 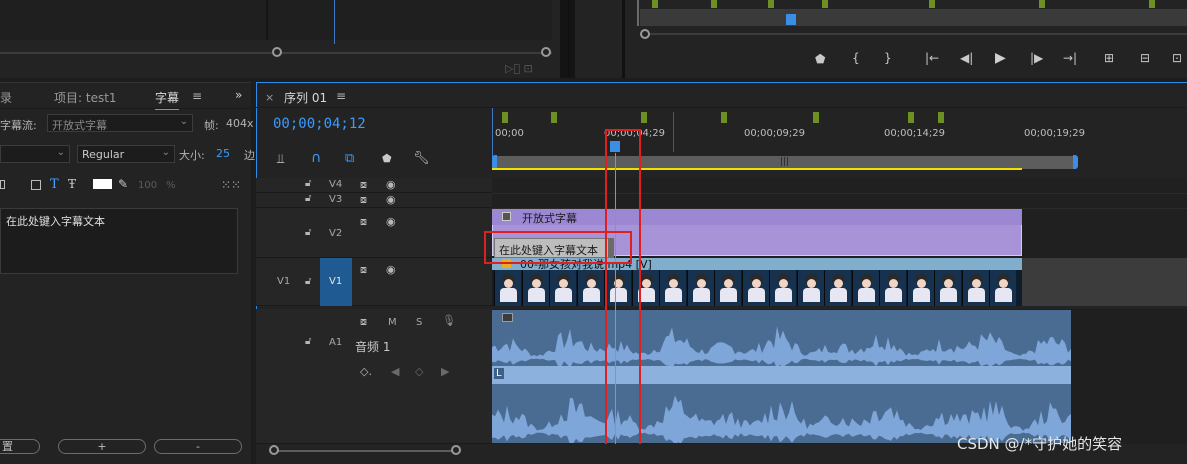 What do you see at coordinates (119, 241) in the screenshot?
I see `caption-text-area: 在此处键入字幕文本` at bounding box center [119, 241].